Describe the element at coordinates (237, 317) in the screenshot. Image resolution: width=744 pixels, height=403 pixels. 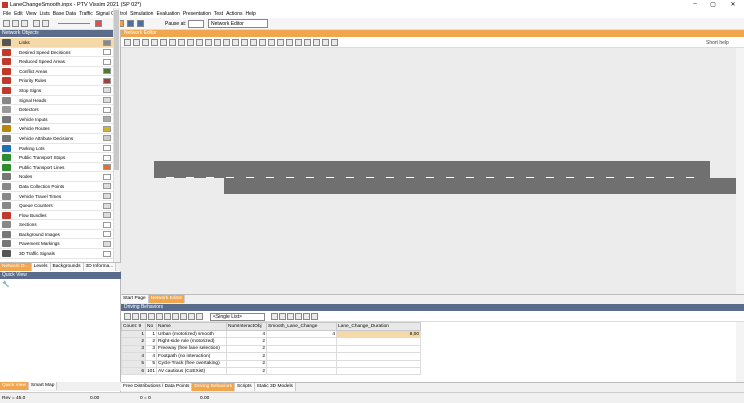
I see `list-layout-select: <Single List>` at that location.